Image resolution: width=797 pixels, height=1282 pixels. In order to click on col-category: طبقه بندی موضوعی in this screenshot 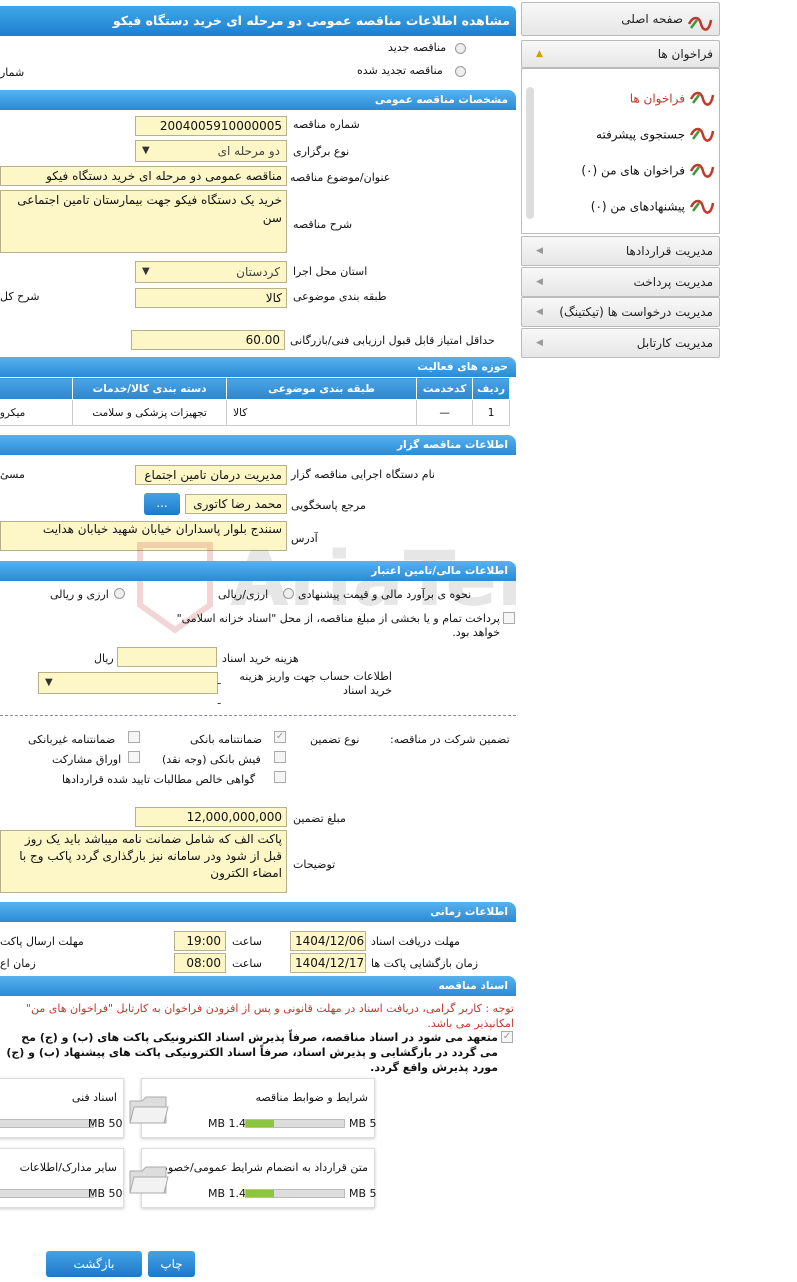, I will do `click(322, 388)`.